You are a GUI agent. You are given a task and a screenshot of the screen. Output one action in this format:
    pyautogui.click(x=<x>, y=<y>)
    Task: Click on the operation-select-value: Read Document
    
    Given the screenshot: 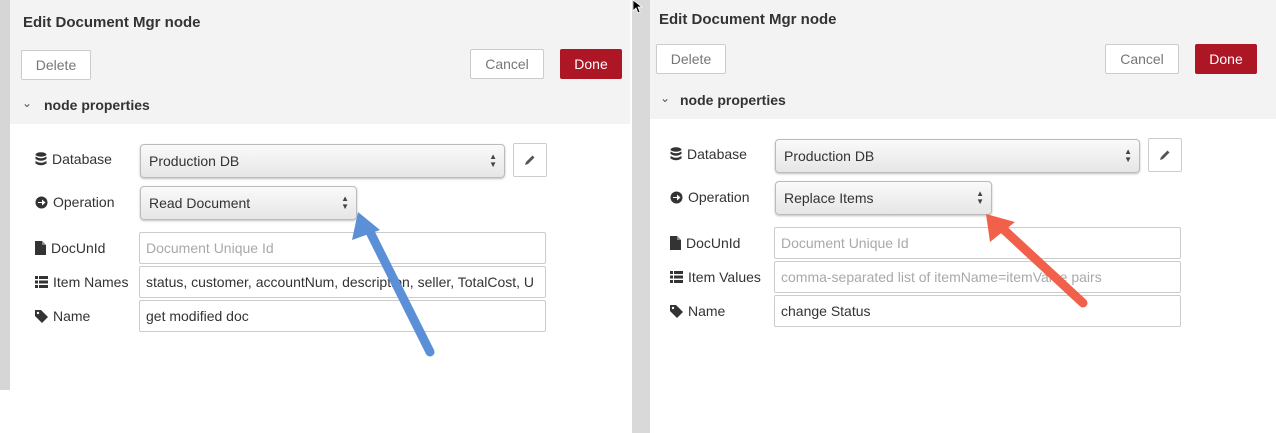 What is the action you would take?
    pyautogui.click(x=200, y=203)
    